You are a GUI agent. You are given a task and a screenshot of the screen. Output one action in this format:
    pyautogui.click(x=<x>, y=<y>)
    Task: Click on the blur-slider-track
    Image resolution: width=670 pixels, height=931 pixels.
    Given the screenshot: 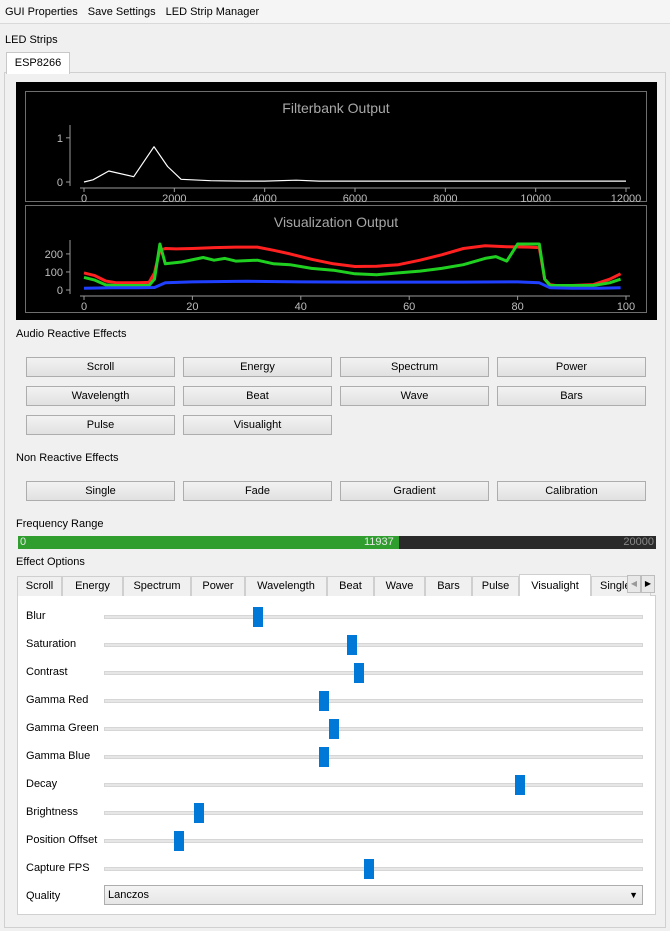 What is the action you would take?
    pyautogui.click(x=373, y=617)
    